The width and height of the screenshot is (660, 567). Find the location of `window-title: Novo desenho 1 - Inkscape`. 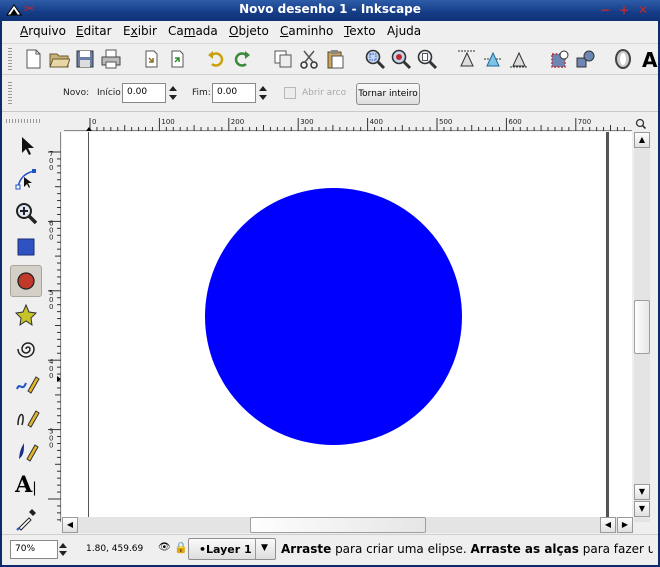

window-title: Novo desenho 1 - Inkscape is located at coordinates (330, 9).